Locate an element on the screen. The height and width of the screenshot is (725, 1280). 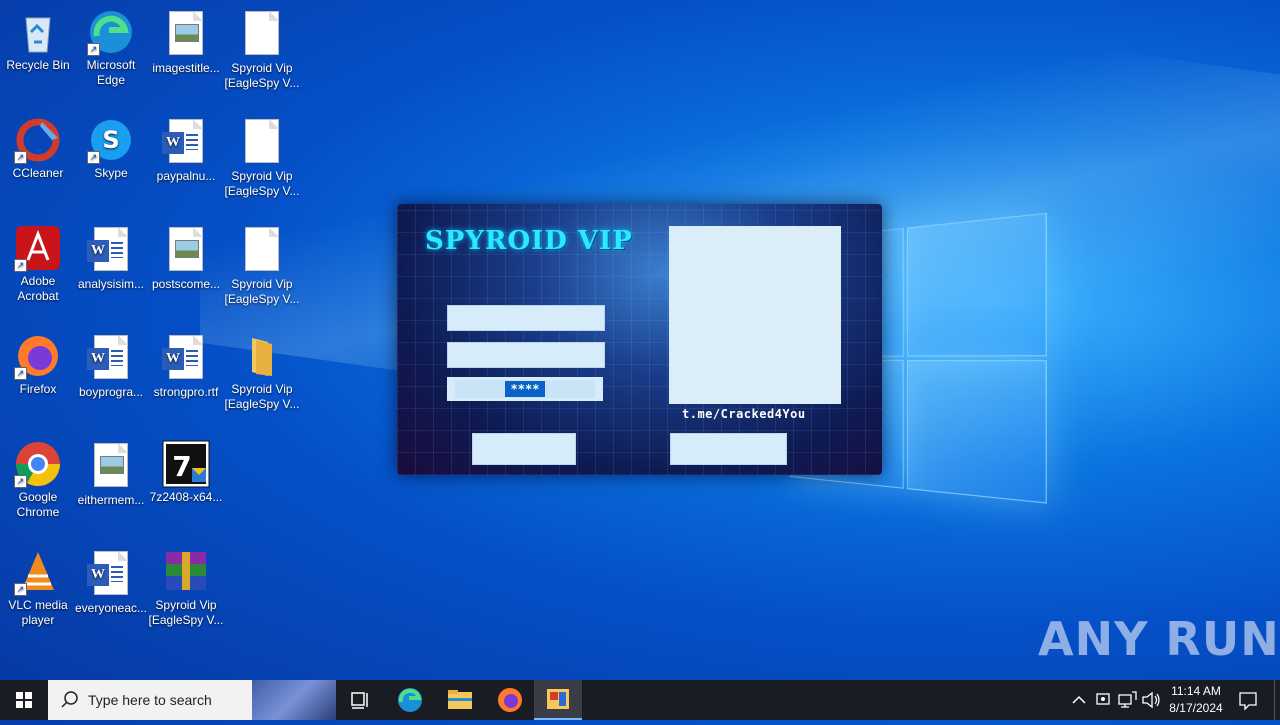
desktop-icon-google-chrome: ↗ Google Chrome is located at coordinates (38, 480).